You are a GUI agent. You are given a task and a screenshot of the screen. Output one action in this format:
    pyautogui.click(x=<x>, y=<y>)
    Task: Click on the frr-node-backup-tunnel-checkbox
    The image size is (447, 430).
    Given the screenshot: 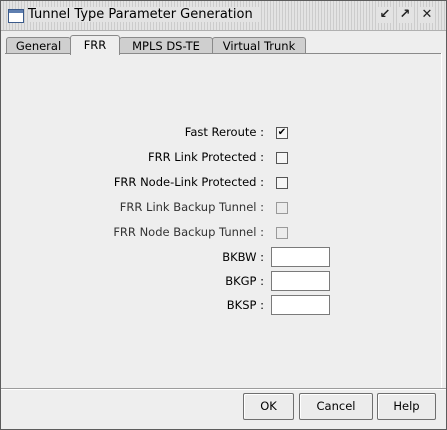 What is the action you would take?
    pyautogui.click(x=282, y=233)
    